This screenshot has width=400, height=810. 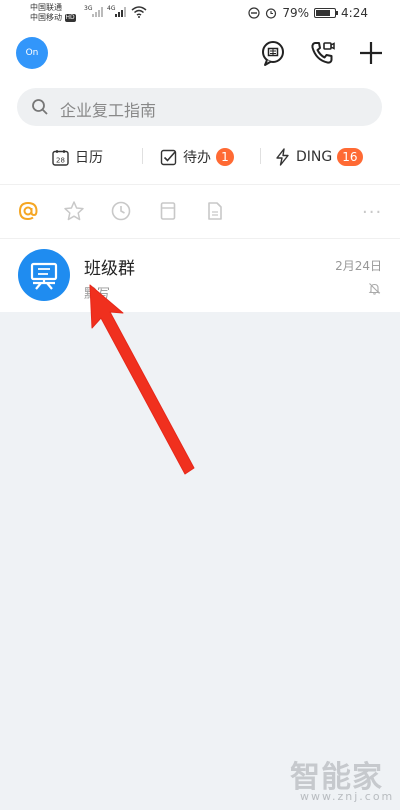 What do you see at coordinates (200, 184) in the screenshot?
I see `divider` at bounding box center [200, 184].